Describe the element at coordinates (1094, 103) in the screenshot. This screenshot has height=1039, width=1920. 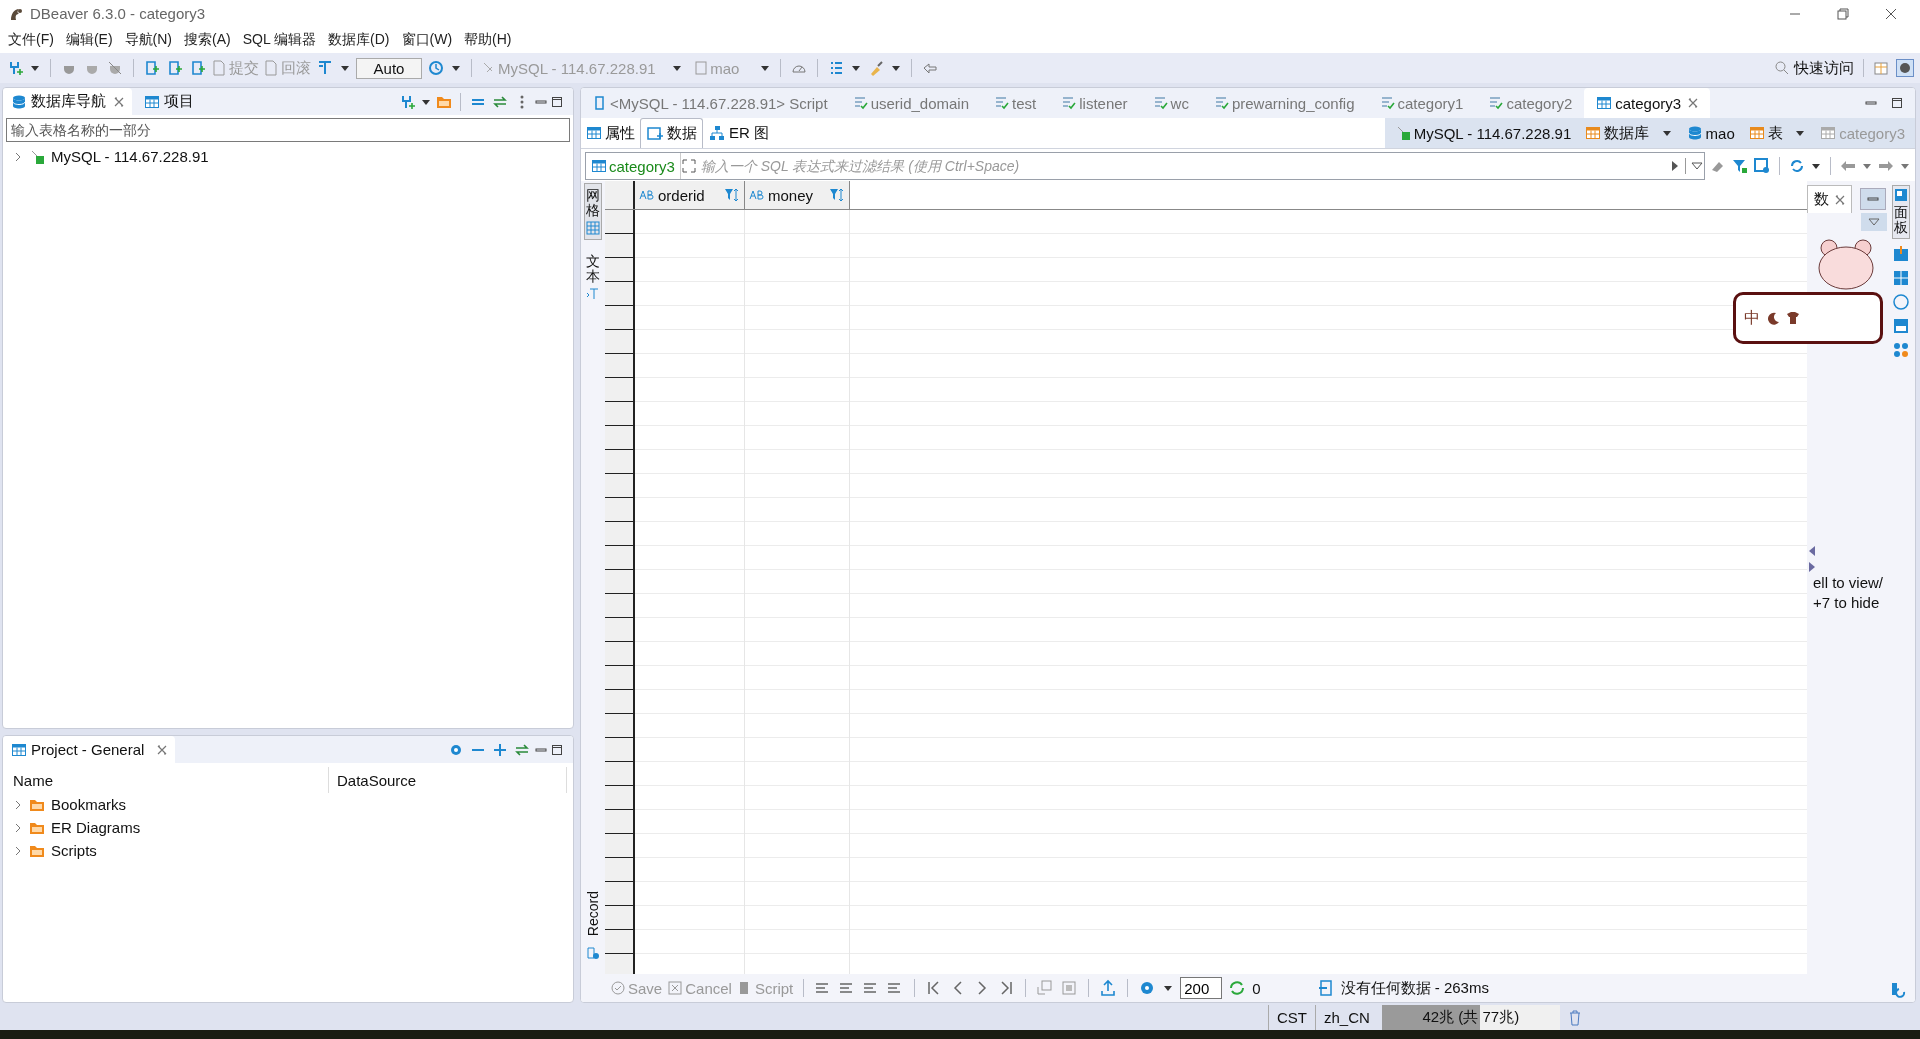
I see `editor-tab: listener` at that location.